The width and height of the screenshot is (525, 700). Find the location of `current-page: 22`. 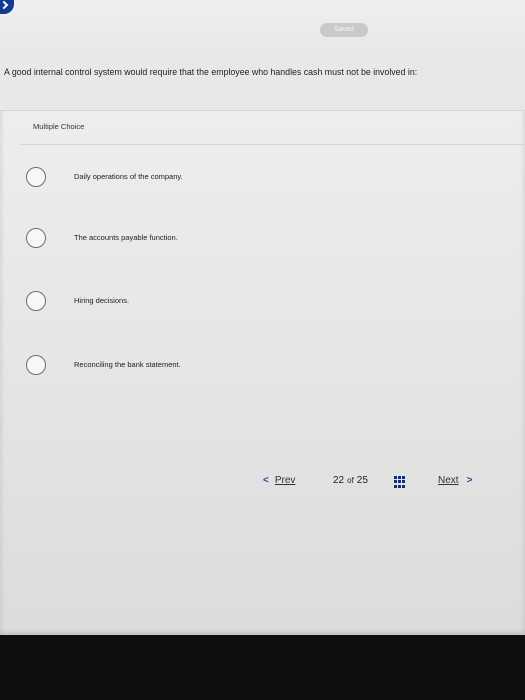

current-page: 22 is located at coordinates (339, 480).